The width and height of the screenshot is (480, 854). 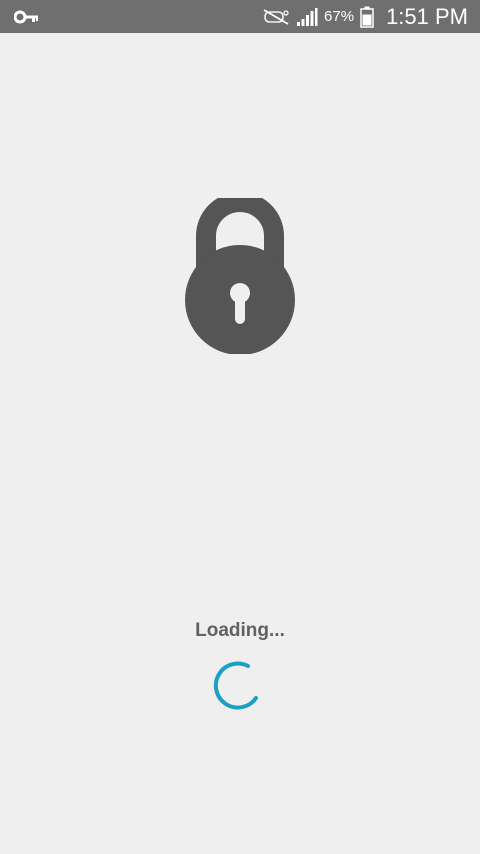 I want to click on status-bar: 67% 1:51 PM, so click(x=240, y=16).